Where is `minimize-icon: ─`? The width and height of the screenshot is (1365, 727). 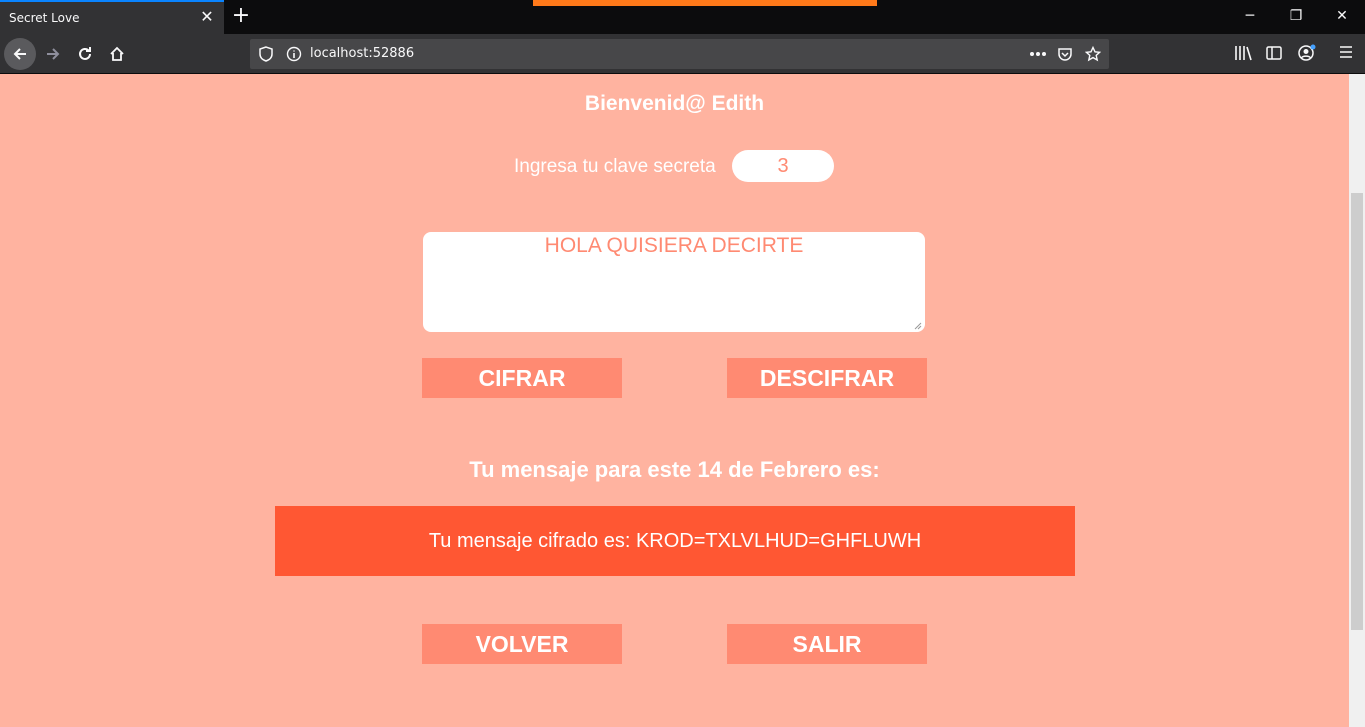 minimize-icon: ─ is located at coordinates (1250, 17).